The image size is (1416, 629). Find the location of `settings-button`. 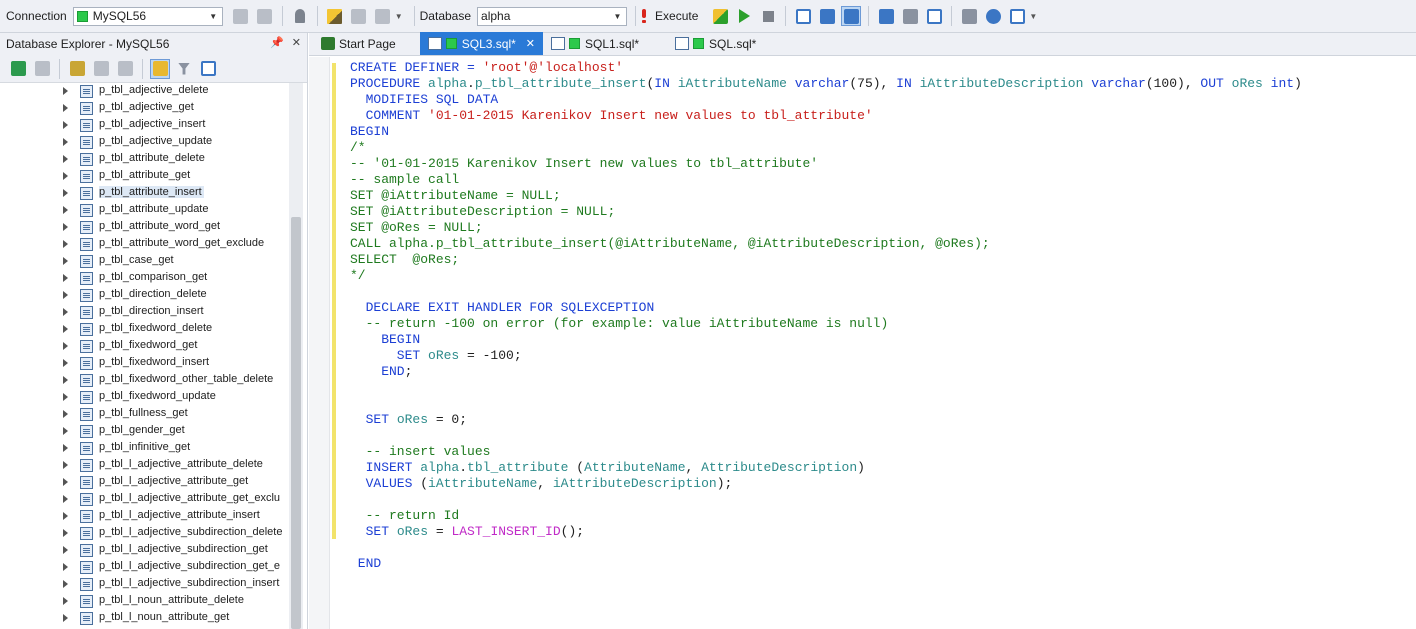

settings-button is located at coordinates (1017, 16).